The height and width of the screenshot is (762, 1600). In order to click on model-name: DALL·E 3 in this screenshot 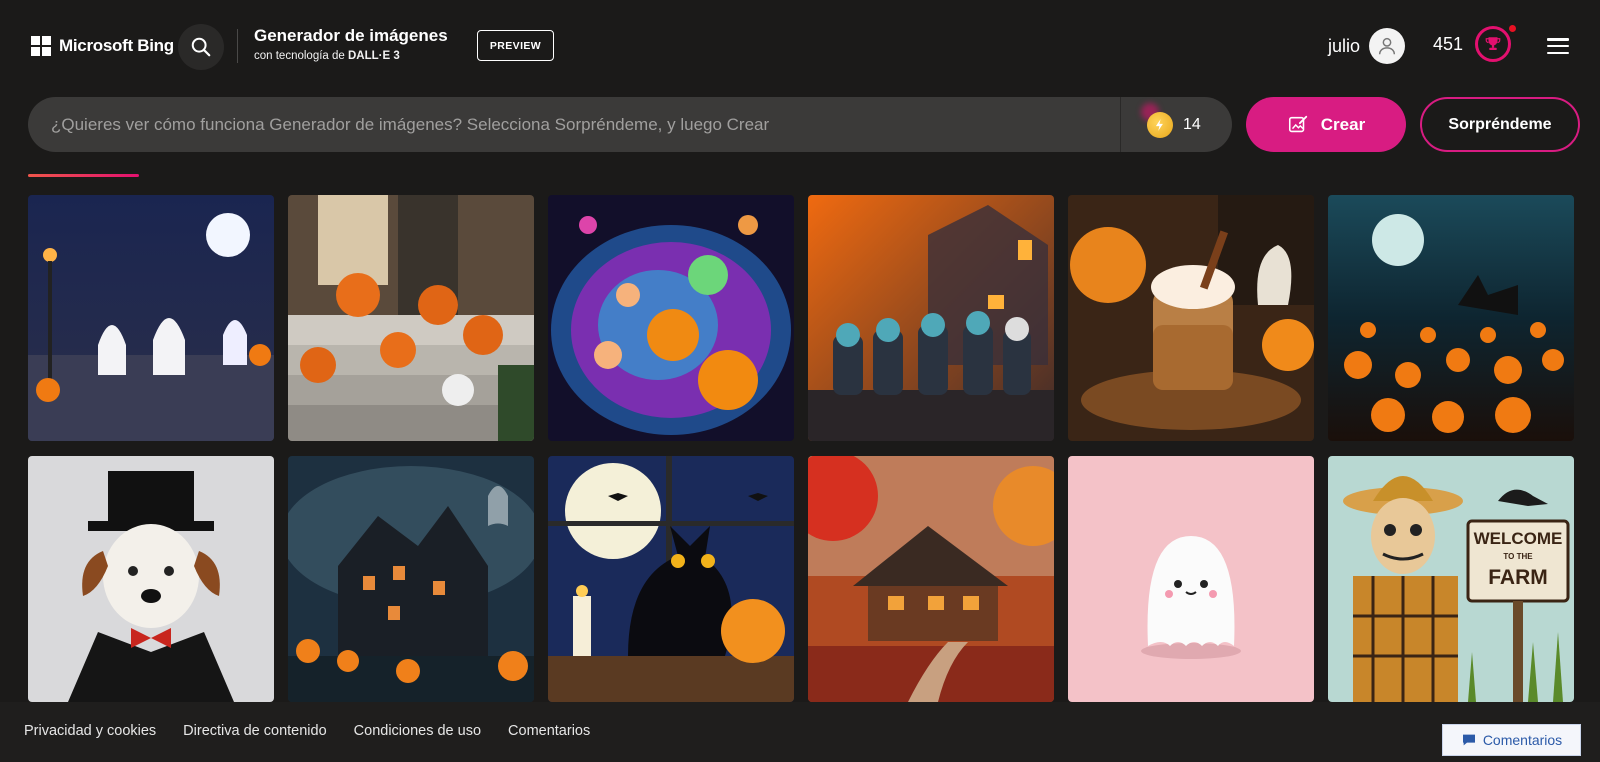, I will do `click(374, 56)`.